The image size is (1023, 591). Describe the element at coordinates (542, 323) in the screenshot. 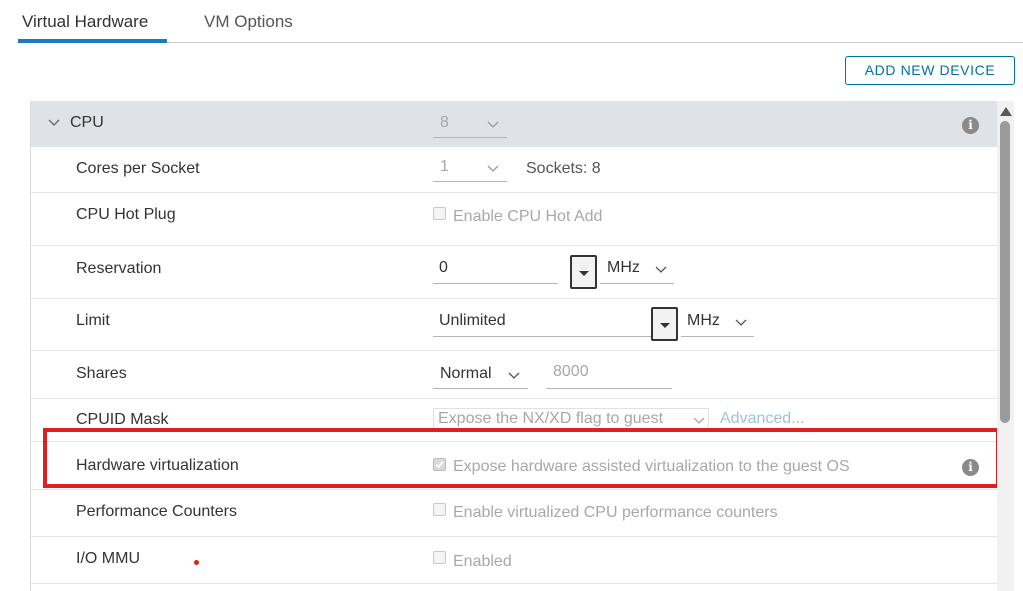

I see `limit-input: Unlimited` at that location.